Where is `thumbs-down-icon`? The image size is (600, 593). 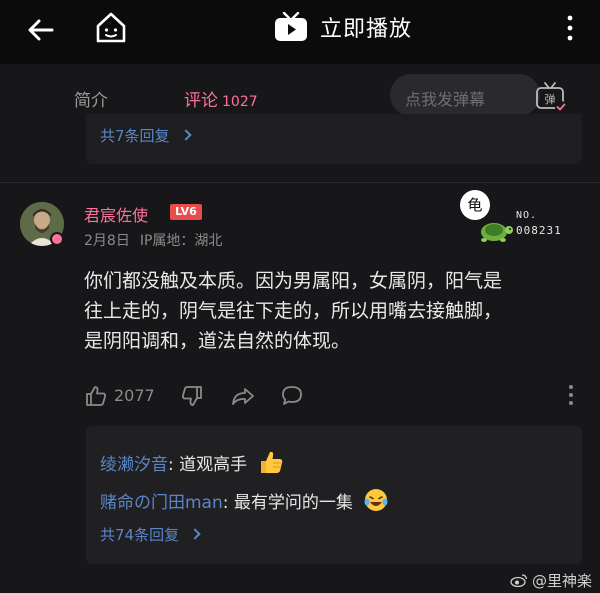
thumbs-down-icon is located at coordinates (192, 396).